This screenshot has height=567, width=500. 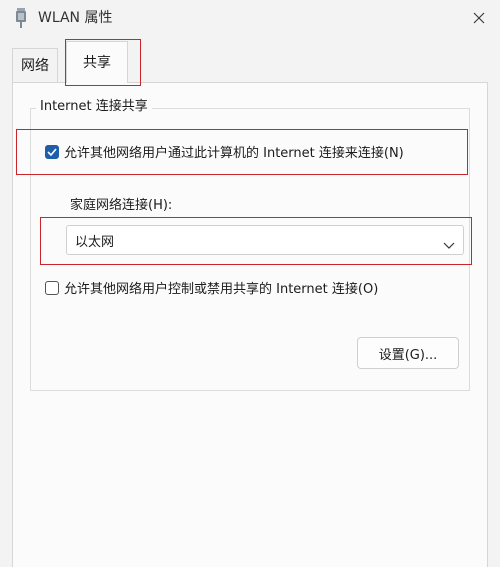 I want to click on allow-control-label: 允许其他网络用户控制或禁用共享的 Internet 连接(O), so click(x=221, y=289).